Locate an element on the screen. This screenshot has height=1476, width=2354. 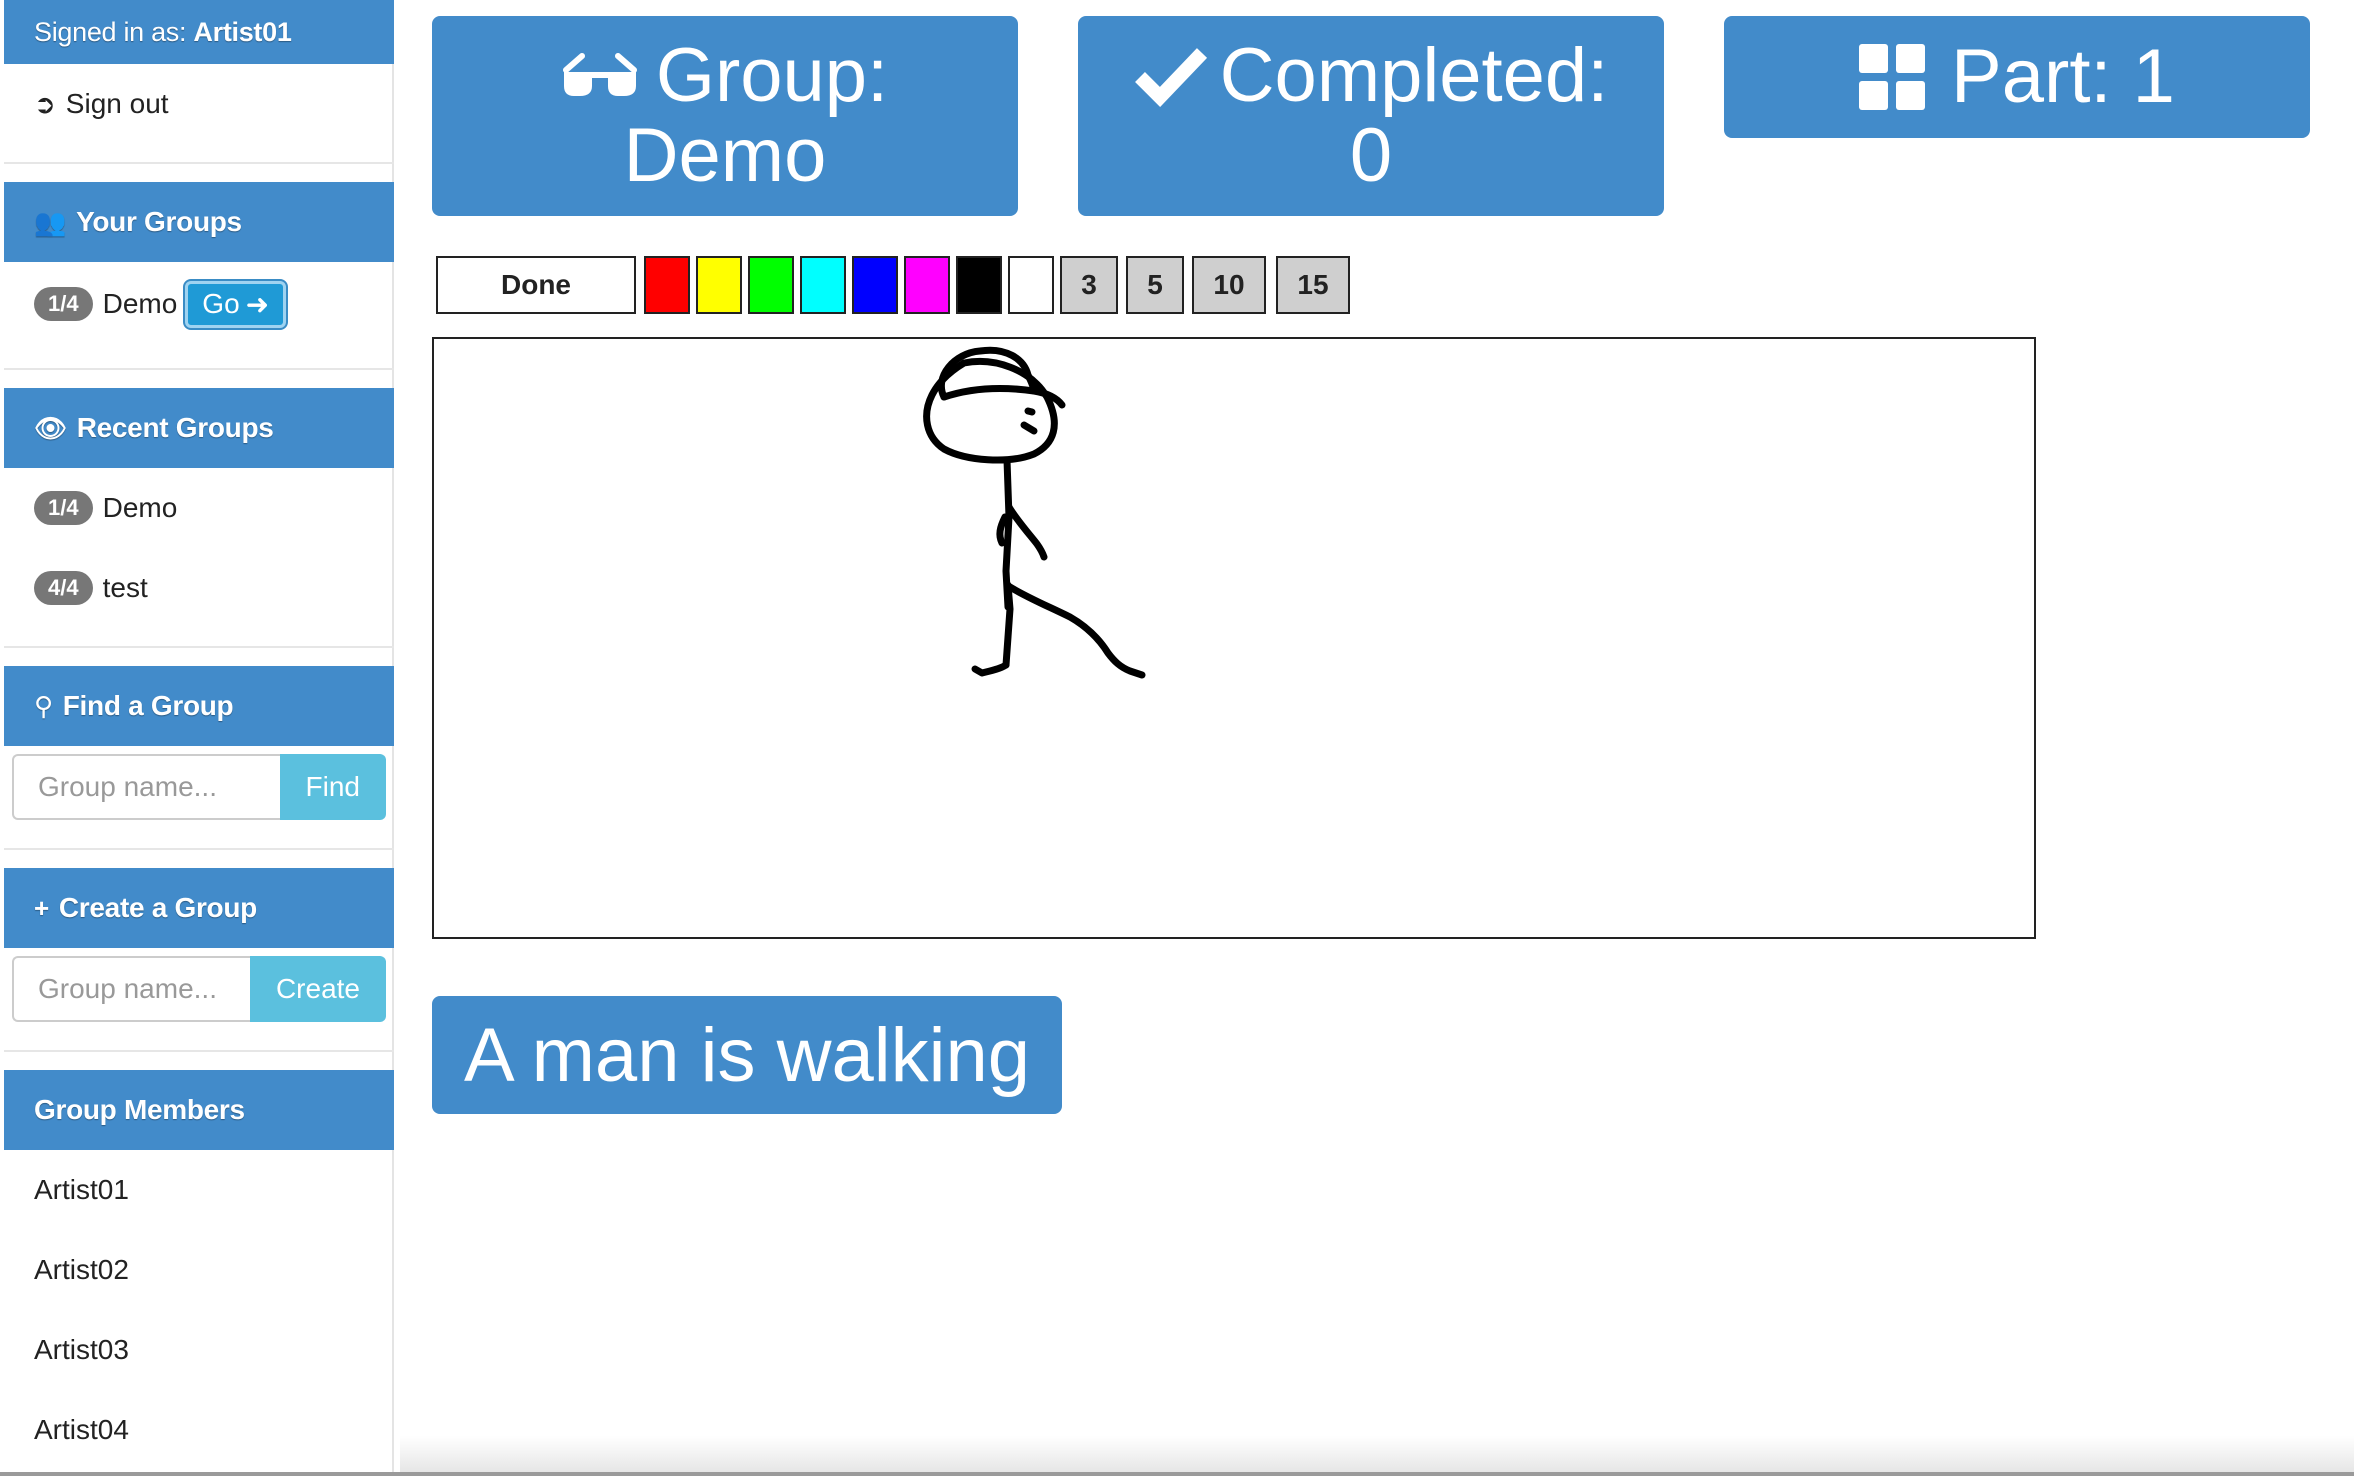
brush-size-15: 15 is located at coordinates (1313, 285).